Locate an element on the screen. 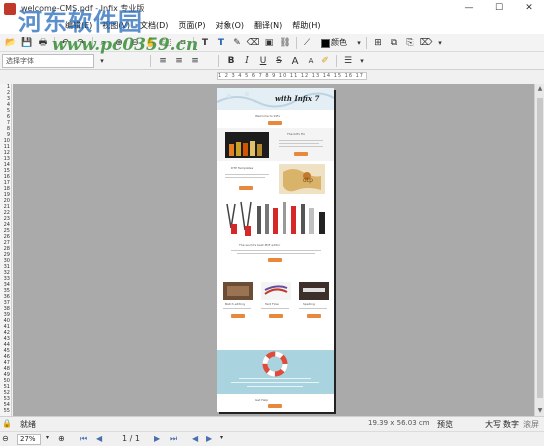 The image size is (544, 446). heading-textflow: Text Flow is located at coordinates (272, 304).